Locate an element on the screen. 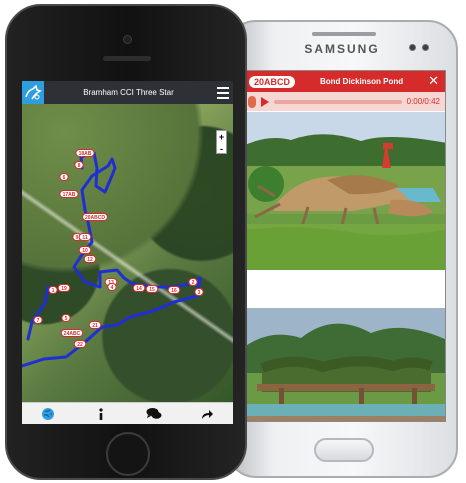 This screenshot has height=483, width=466. microphone-icon is located at coordinates (252, 101).